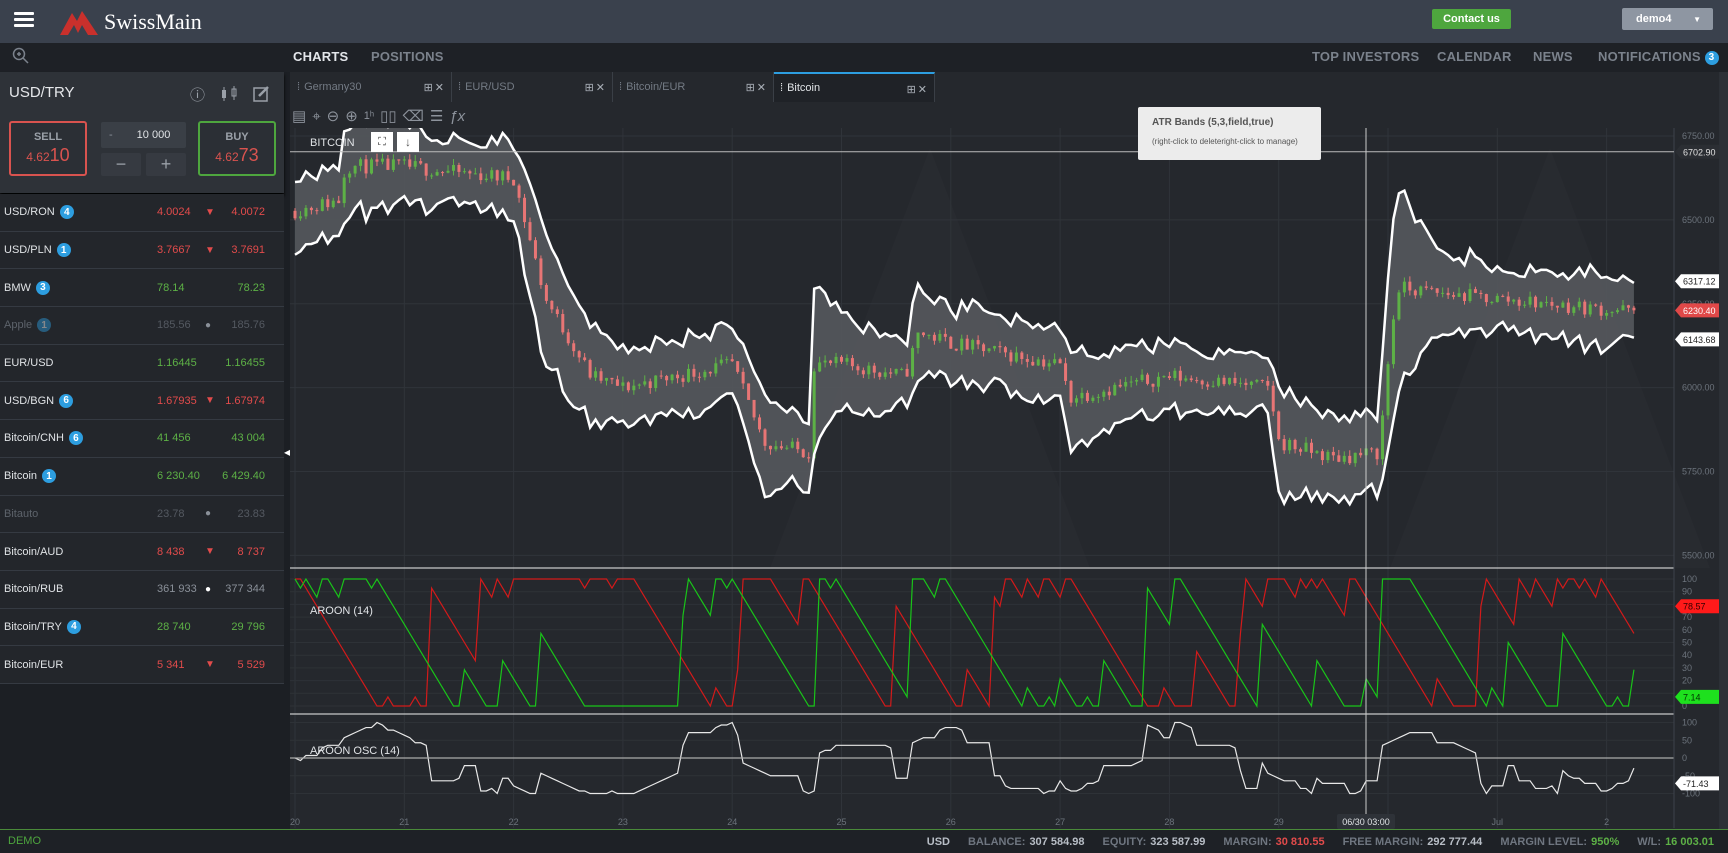 This screenshot has height=853, width=1728. Describe the element at coordinates (174, 626) in the screenshot. I see `bid-price: 28 740` at that location.